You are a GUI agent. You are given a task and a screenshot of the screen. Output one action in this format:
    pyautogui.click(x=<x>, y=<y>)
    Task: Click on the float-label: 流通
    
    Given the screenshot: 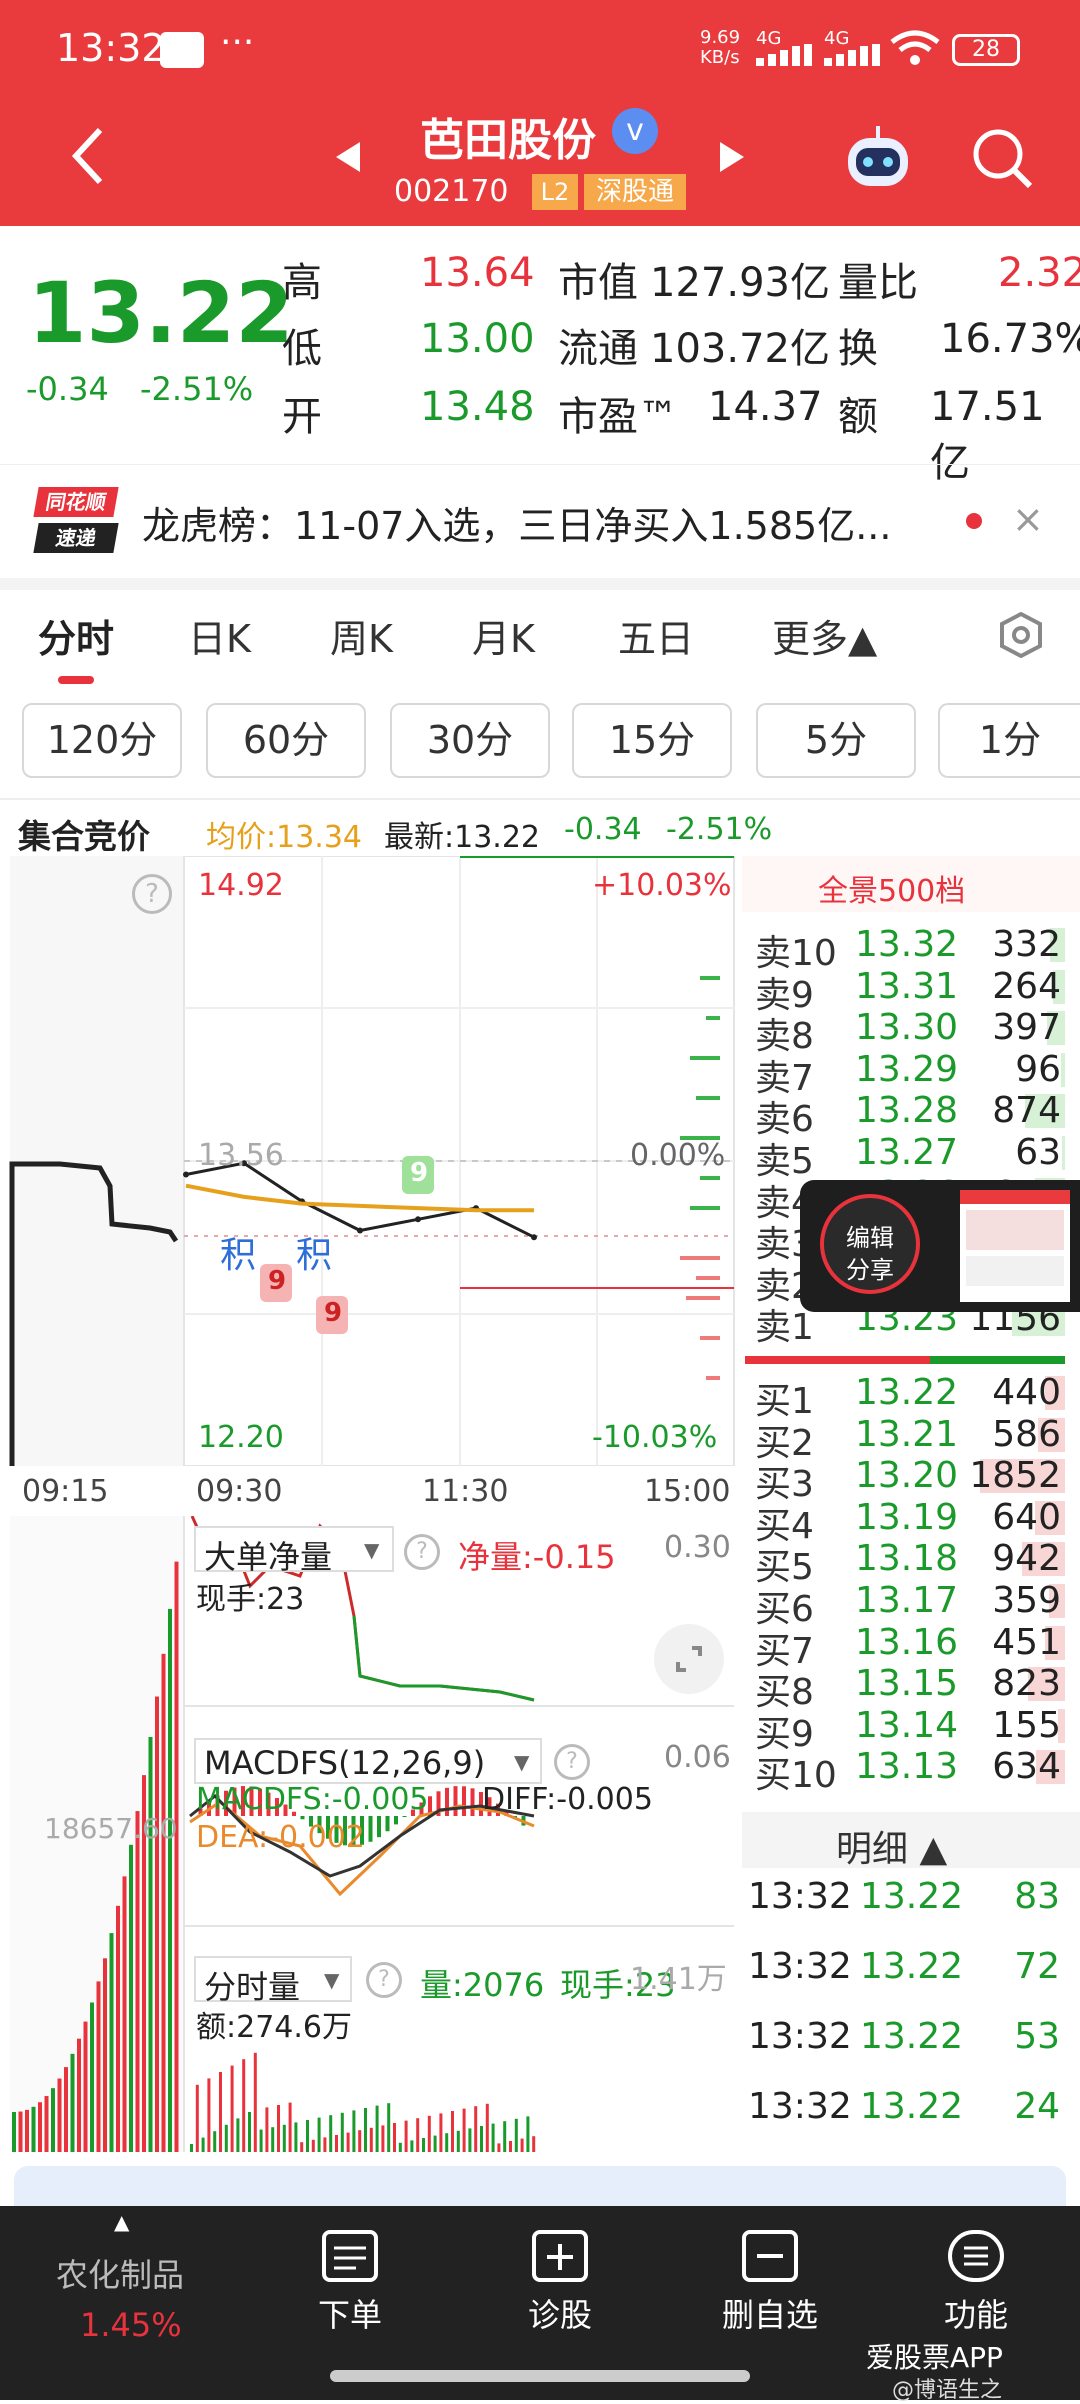 What is the action you would take?
    pyautogui.click(x=598, y=349)
    